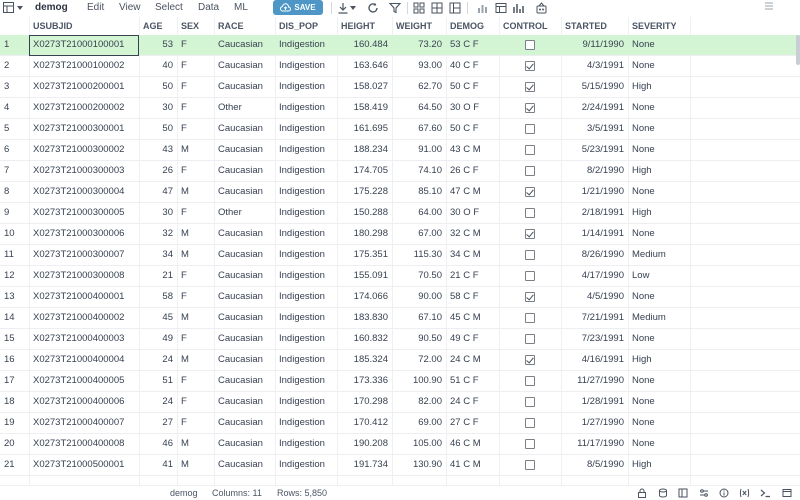 The image size is (800, 500). Describe the element at coordinates (769, 7) in the screenshot. I see `hamburger-menu-icon` at that location.